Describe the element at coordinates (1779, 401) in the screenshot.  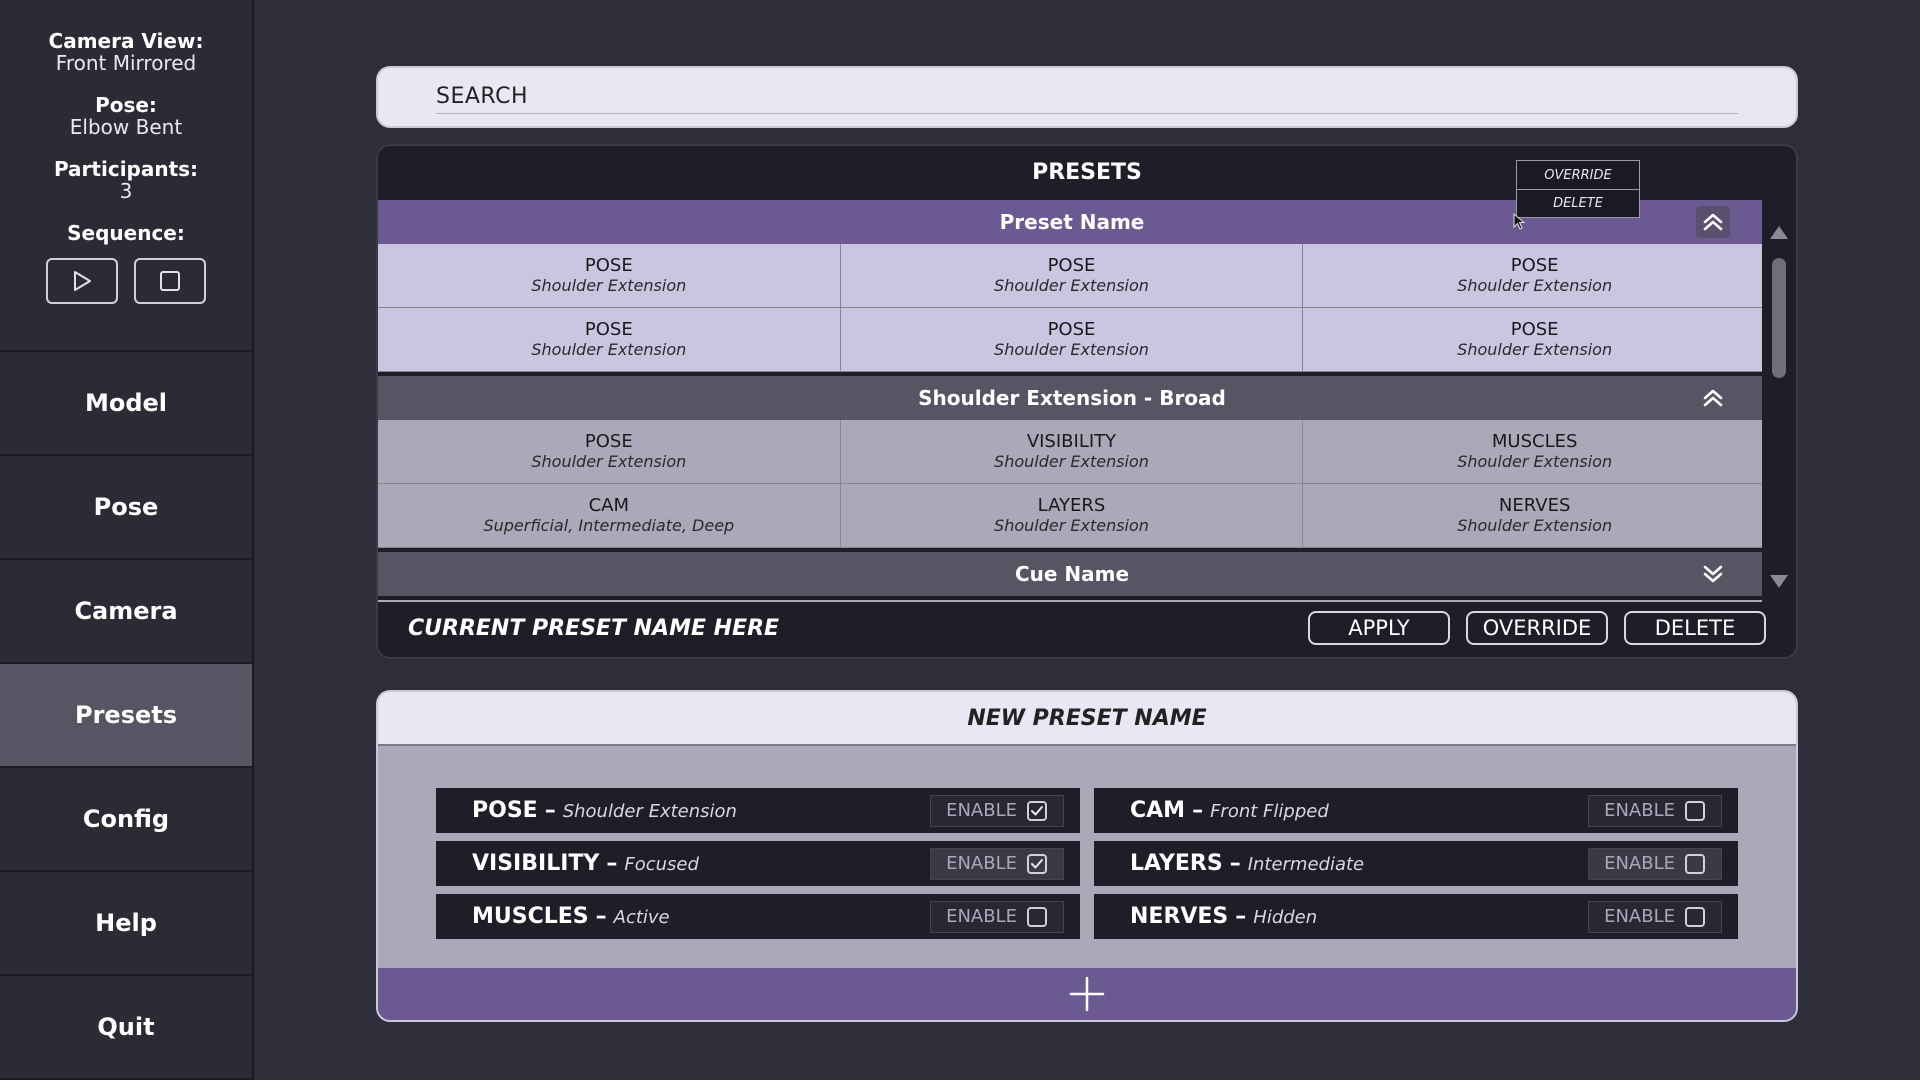
I see `preset-list-scrollbar` at that location.